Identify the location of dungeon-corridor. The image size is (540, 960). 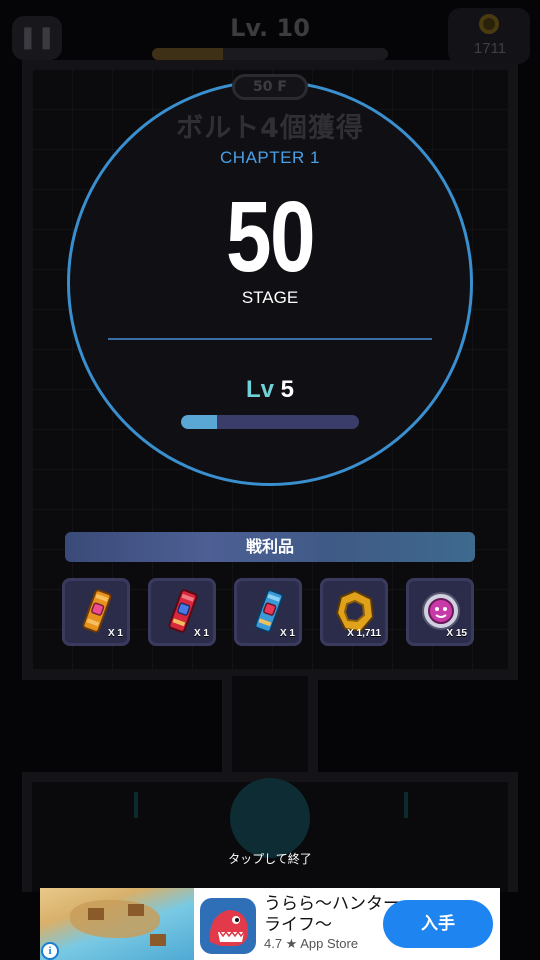
(270, 731).